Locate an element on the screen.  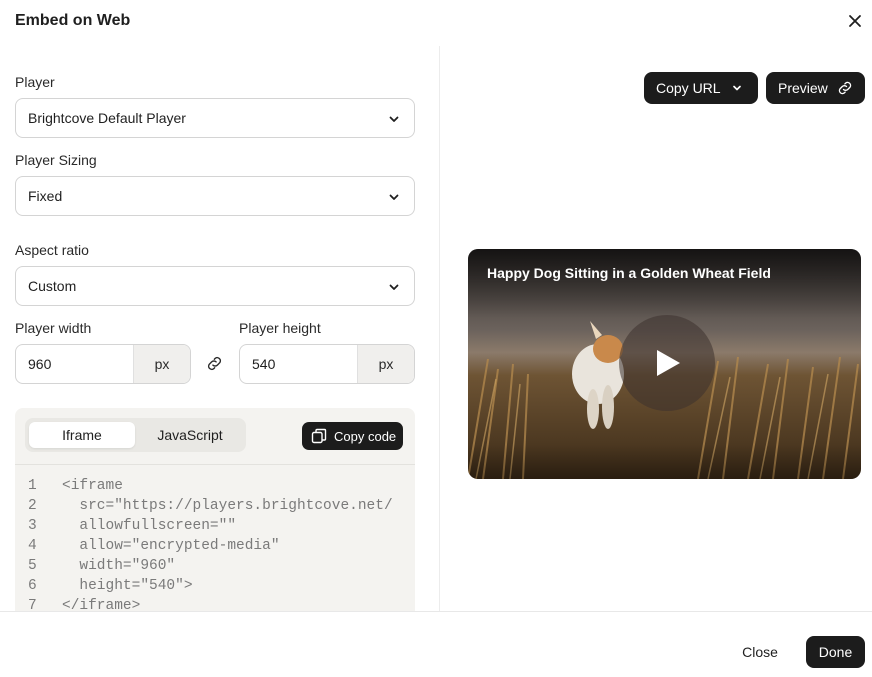
player-select: Brightcove Default Player is located at coordinates (215, 118).